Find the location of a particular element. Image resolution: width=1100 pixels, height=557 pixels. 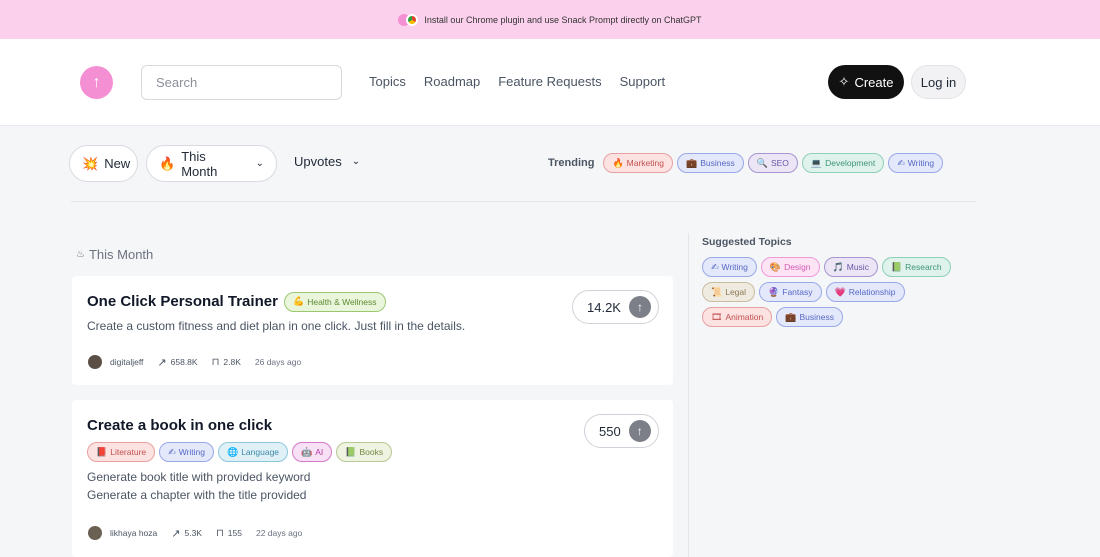

book-icon: 📗 is located at coordinates (896, 266).